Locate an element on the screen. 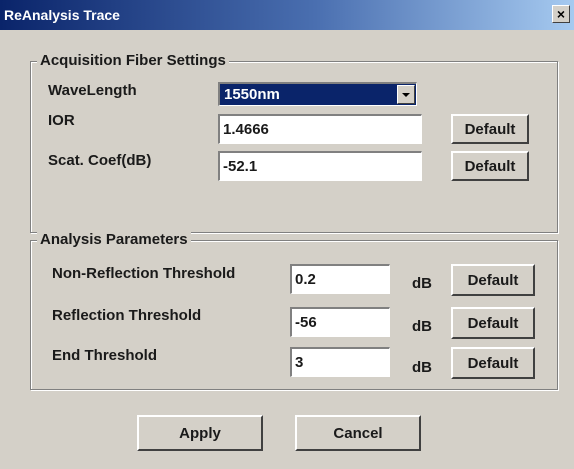  wavelength-value: 1550nm is located at coordinates (252, 94).